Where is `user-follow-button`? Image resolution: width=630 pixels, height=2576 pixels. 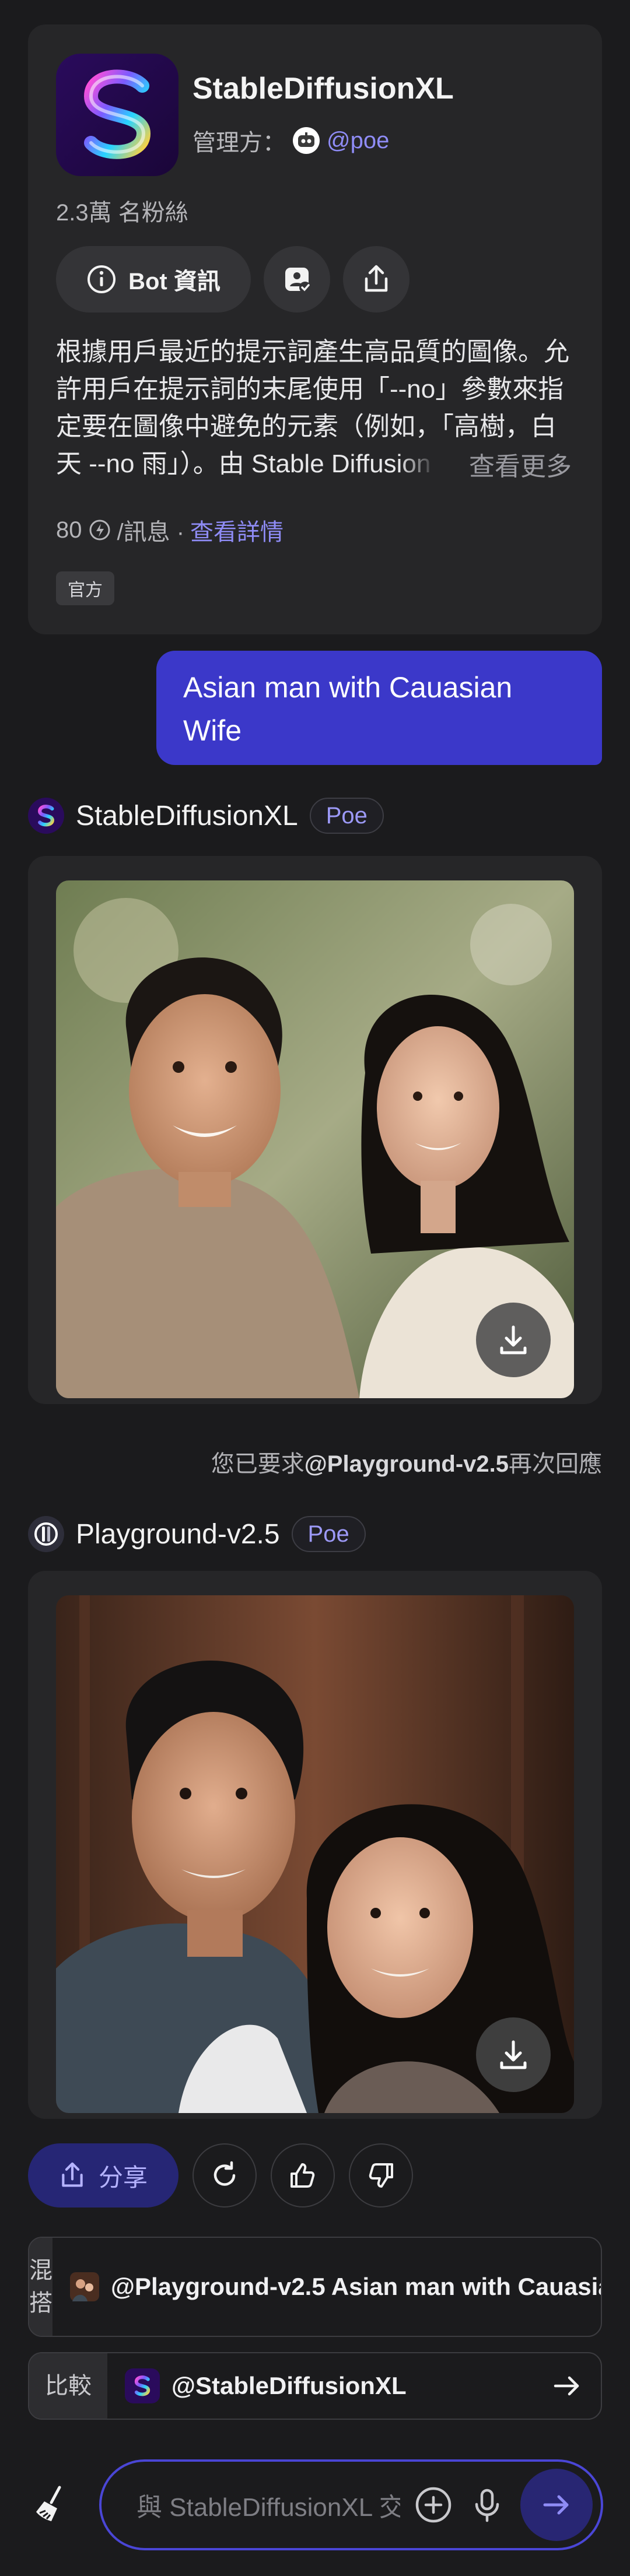 user-follow-button is located at coordinates (297, 279).